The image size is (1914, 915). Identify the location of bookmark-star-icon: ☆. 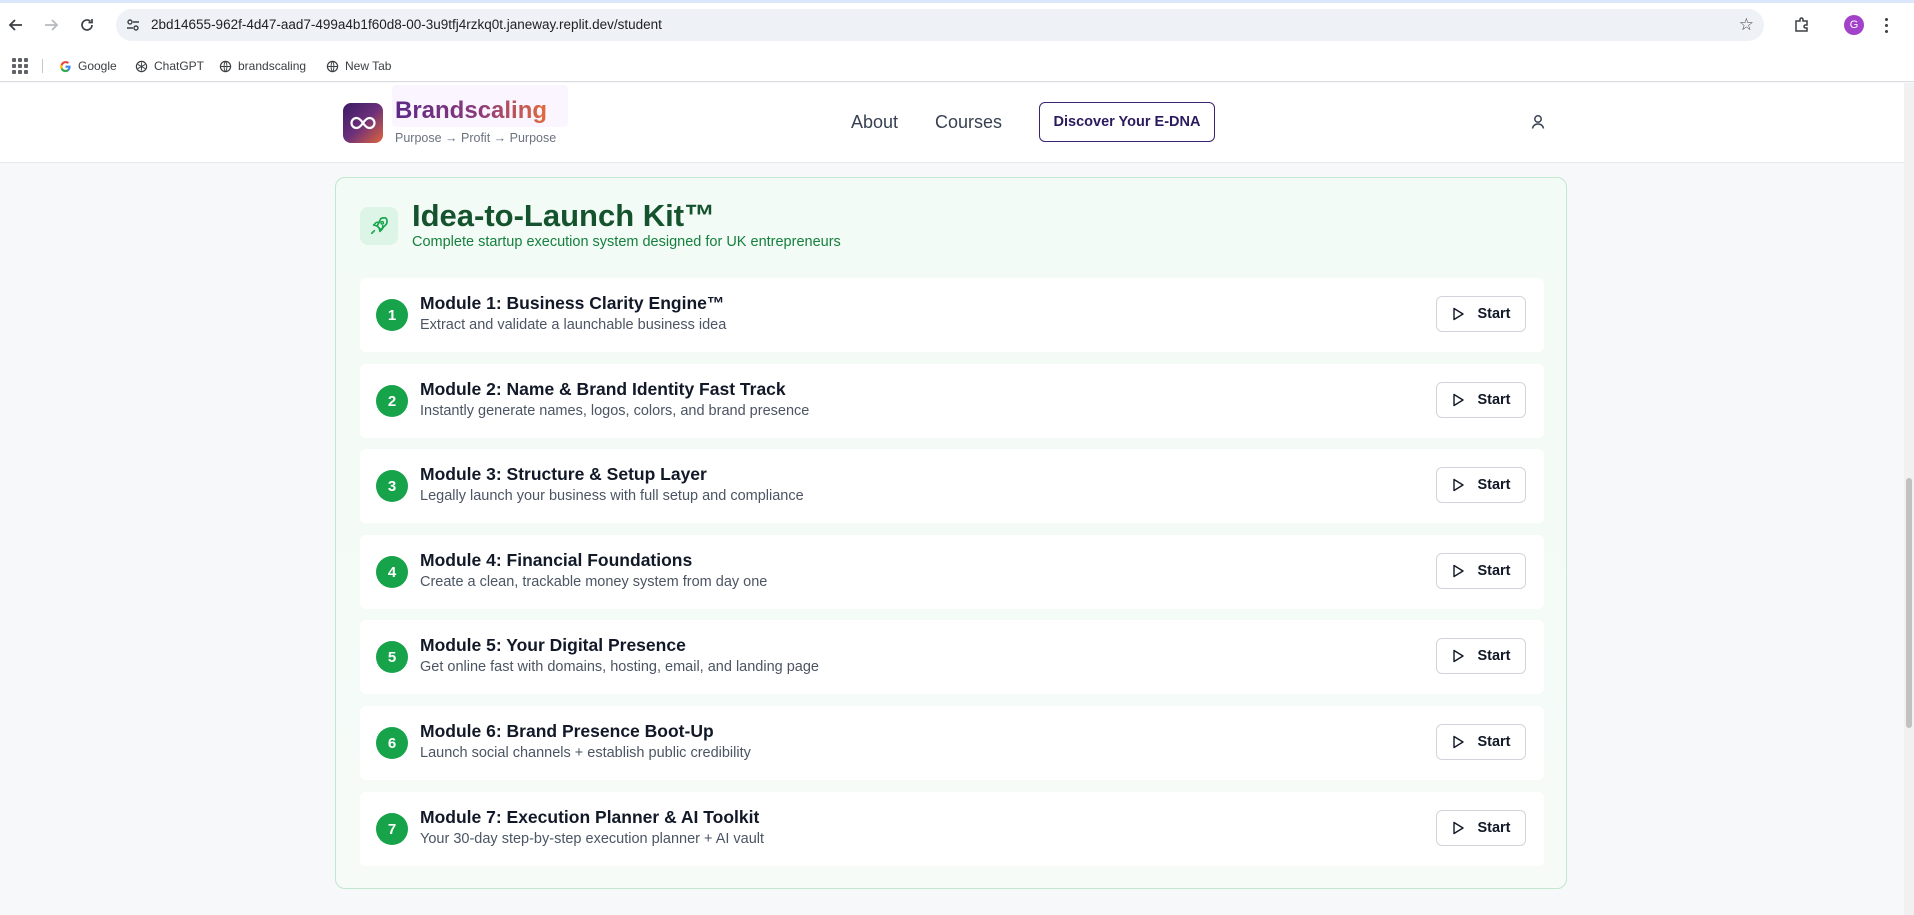
(1746, 25).